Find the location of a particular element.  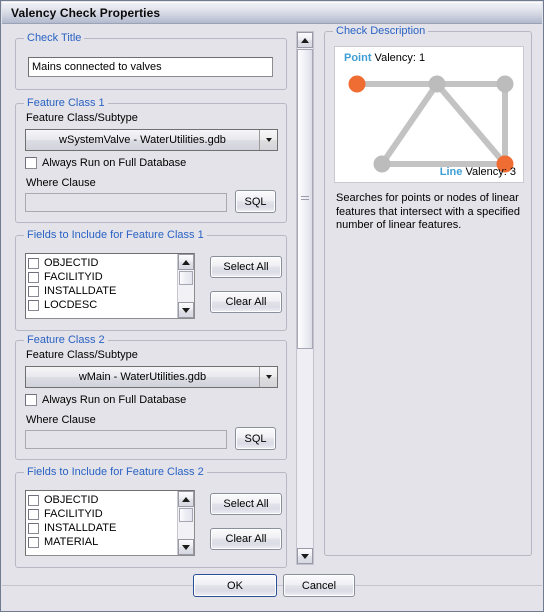

ok-button: OK is located at coordinates (235, 585).